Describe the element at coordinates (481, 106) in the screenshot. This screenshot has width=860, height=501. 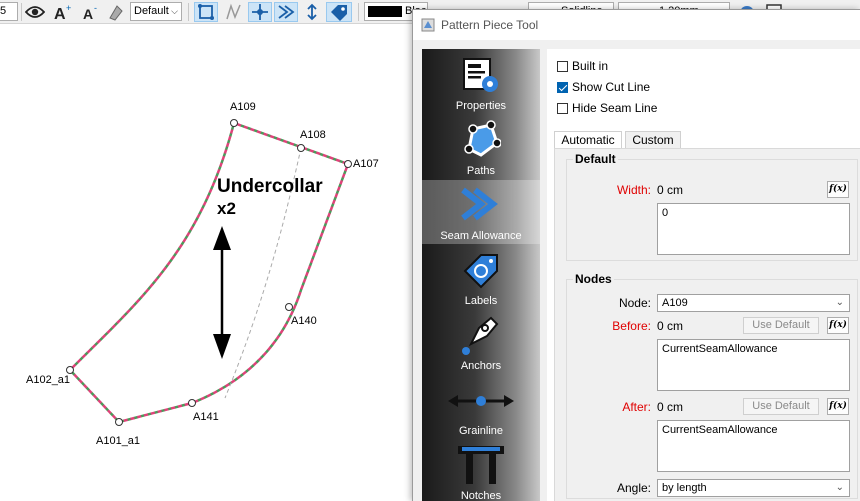
I see `nav-label: Properties` at that location.